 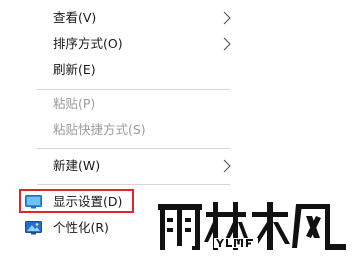 I want to click on menu-item-sort-by: 排序方式(O), so click(x=122, y=45).